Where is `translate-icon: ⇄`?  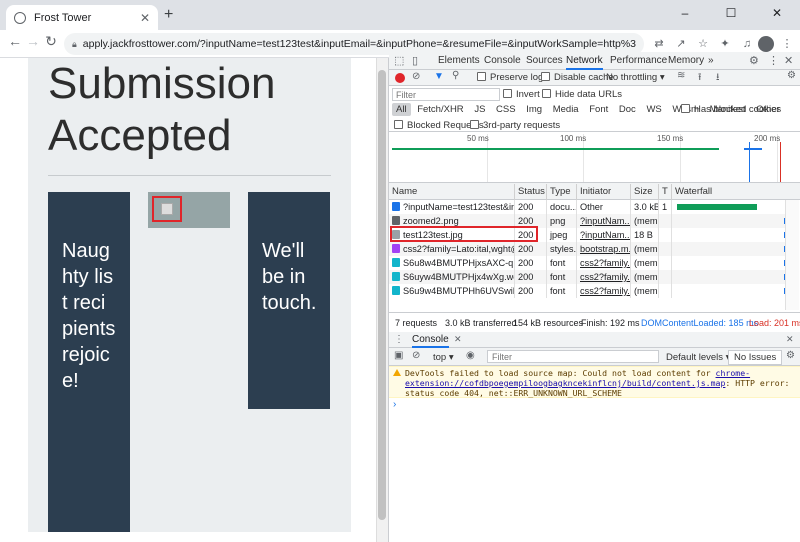
translate-icon: ⇄ is located at coordinates (659, 44).